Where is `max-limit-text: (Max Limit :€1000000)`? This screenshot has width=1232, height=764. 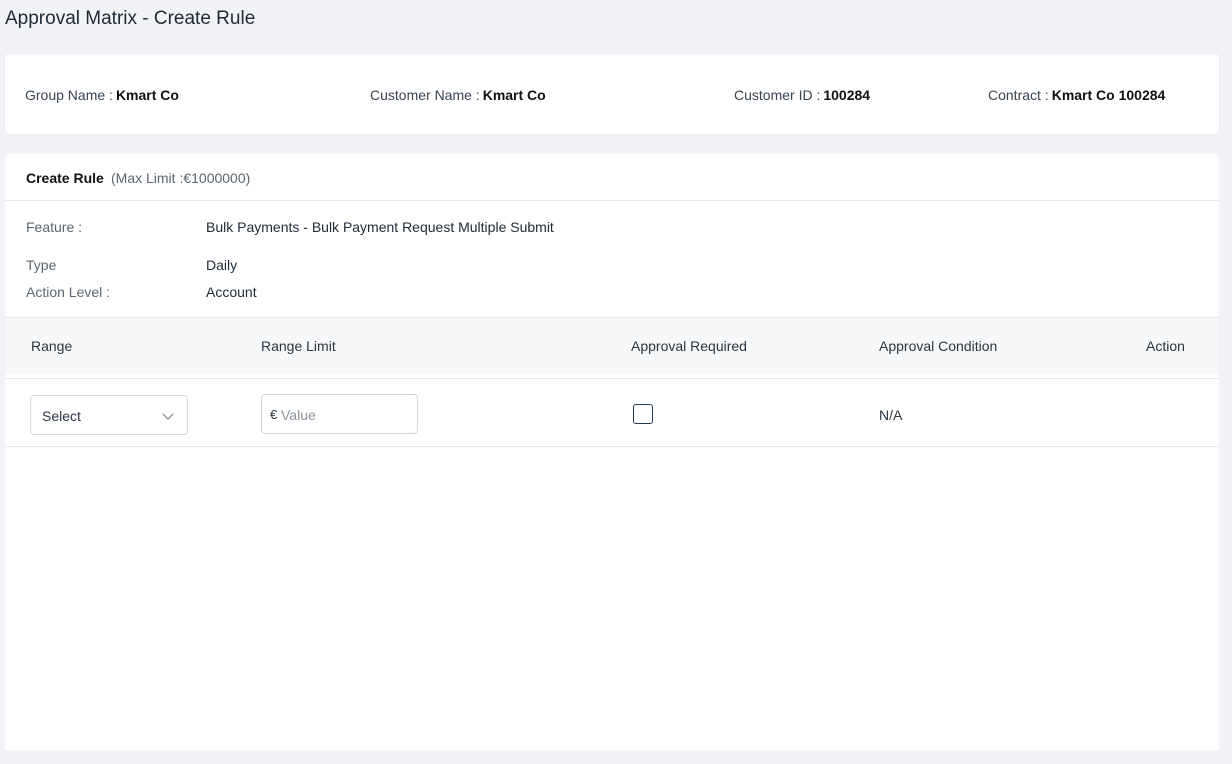
max-limit-text: (Max Limit :€1000000) is located at coordinates (181, 178).